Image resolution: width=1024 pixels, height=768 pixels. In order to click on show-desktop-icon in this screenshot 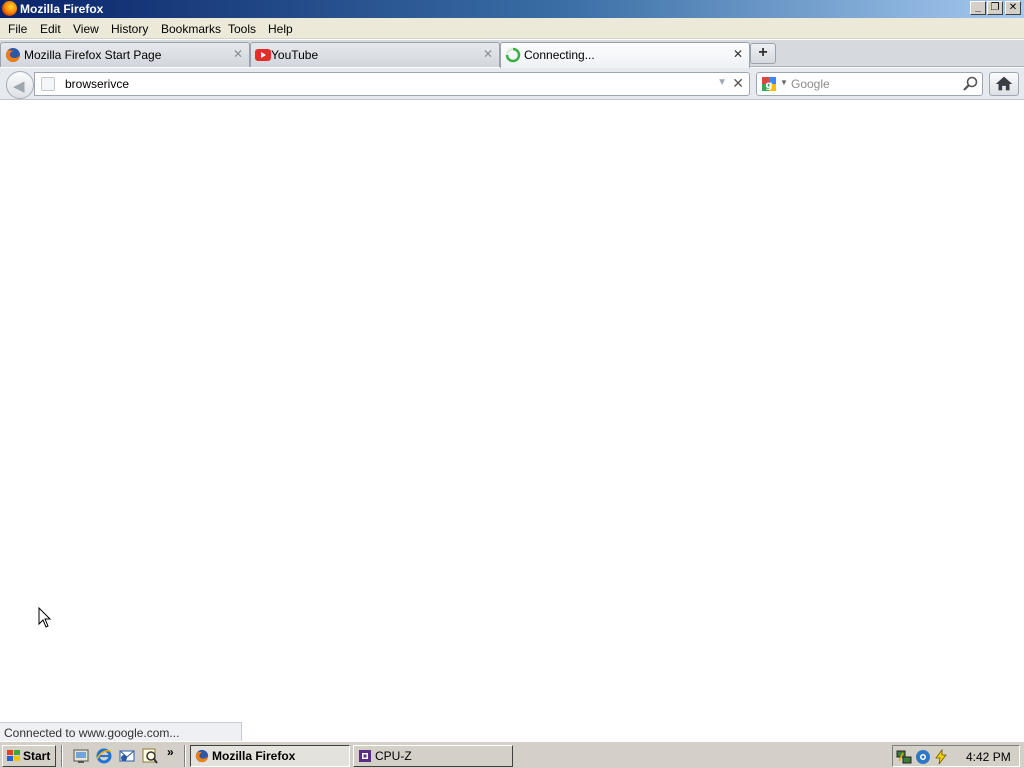, I will do `click(81, 756)`.